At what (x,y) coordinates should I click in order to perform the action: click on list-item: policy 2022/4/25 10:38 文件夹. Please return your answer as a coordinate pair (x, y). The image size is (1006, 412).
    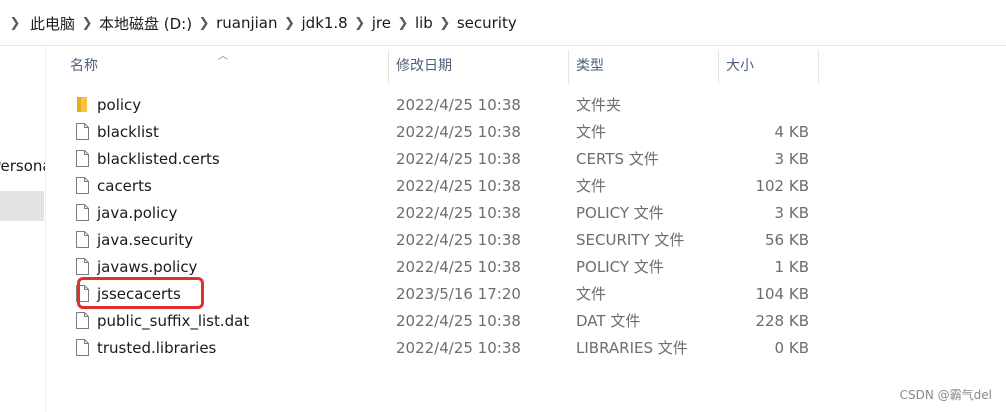
    Looking at the image, I should click on (503, 104).